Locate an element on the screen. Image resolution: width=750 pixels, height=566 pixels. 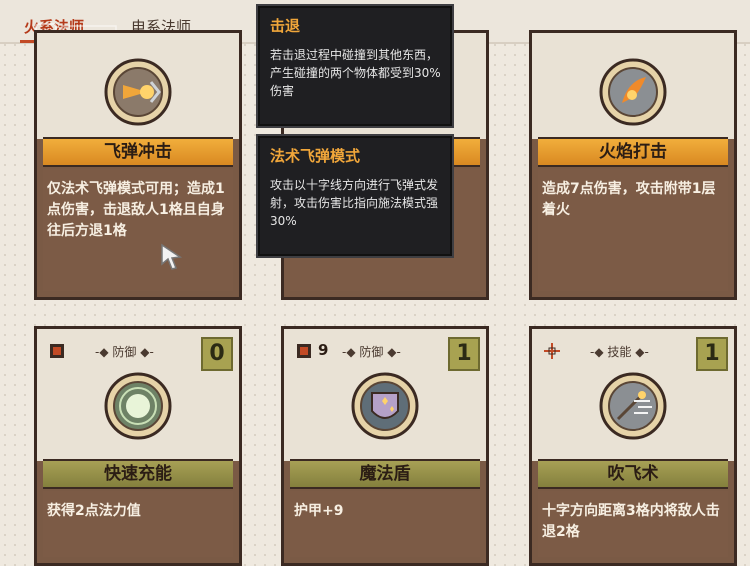
fire-missile-icon is located at coordinates (138, 92).